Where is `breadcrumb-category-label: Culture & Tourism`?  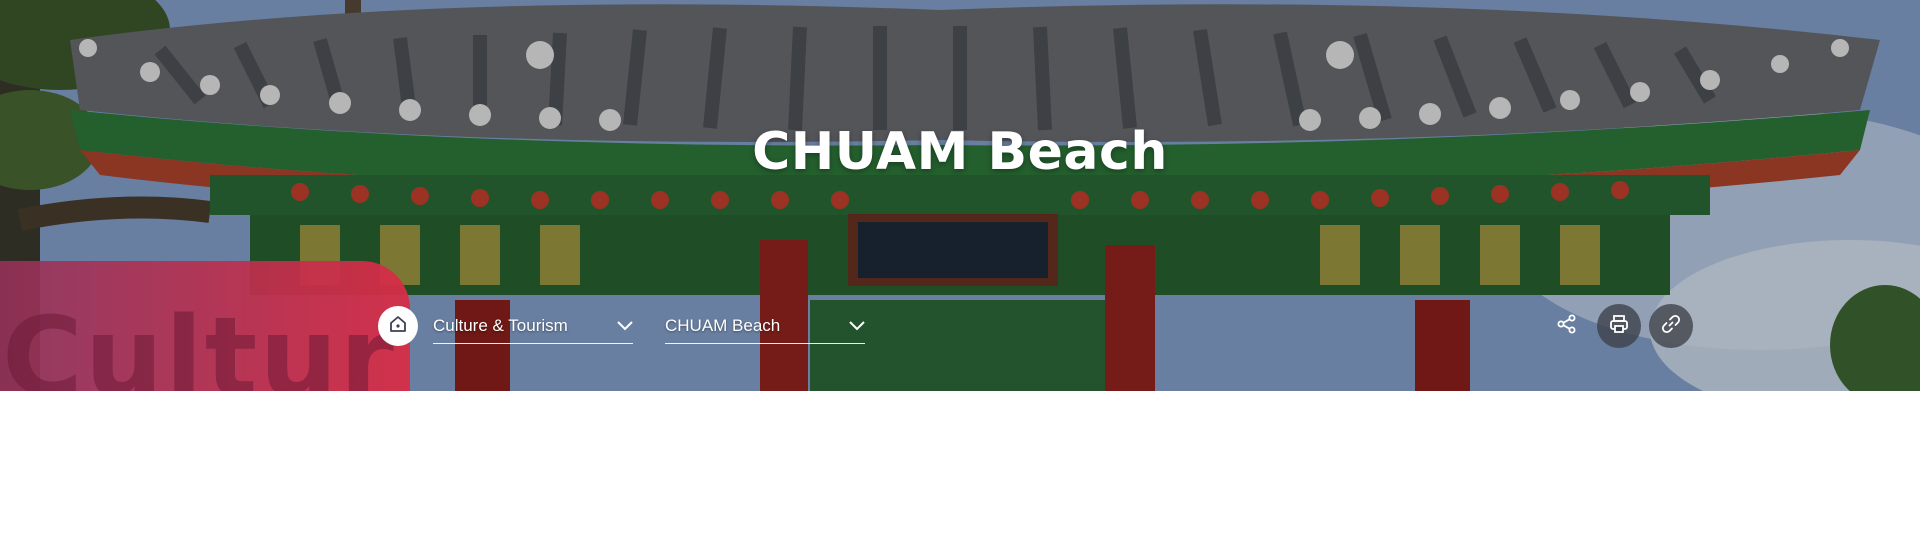
breadcrumb-category-label: Culture & Tourism is located at coordinates (500, 325).